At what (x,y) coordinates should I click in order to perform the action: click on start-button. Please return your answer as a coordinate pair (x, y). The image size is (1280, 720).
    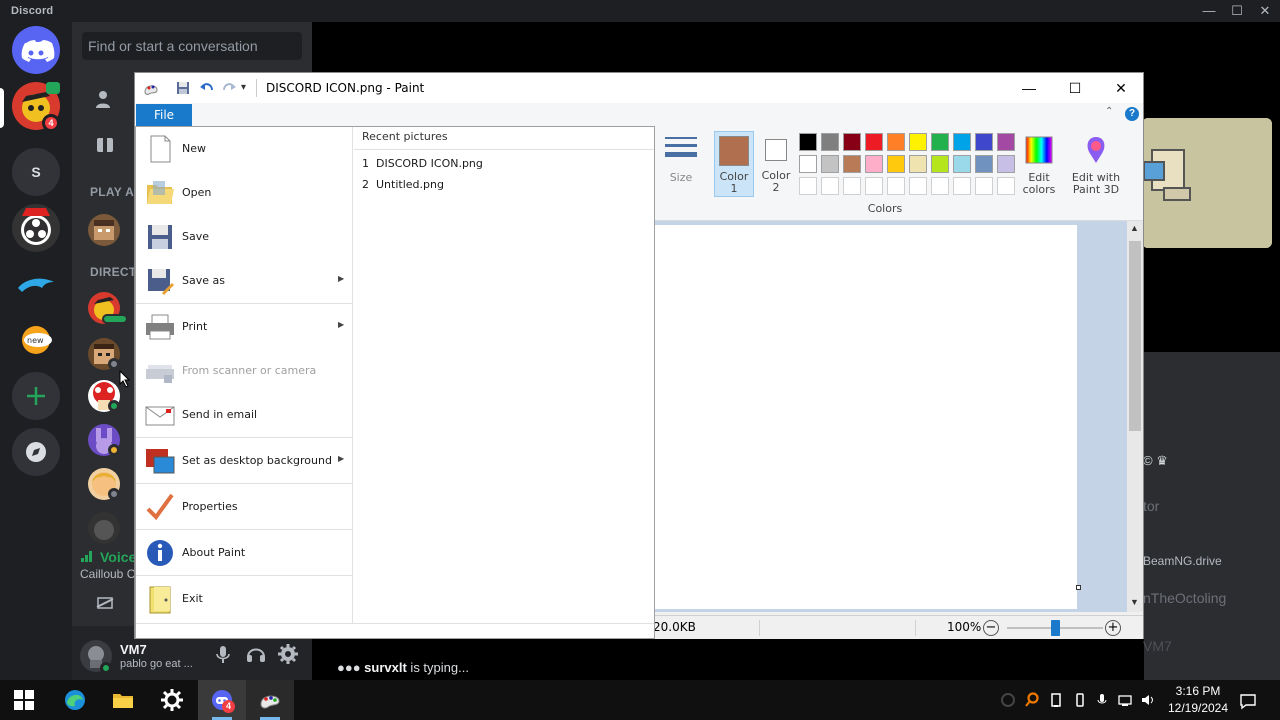
    Looking at the image, I should click on (24, 700).